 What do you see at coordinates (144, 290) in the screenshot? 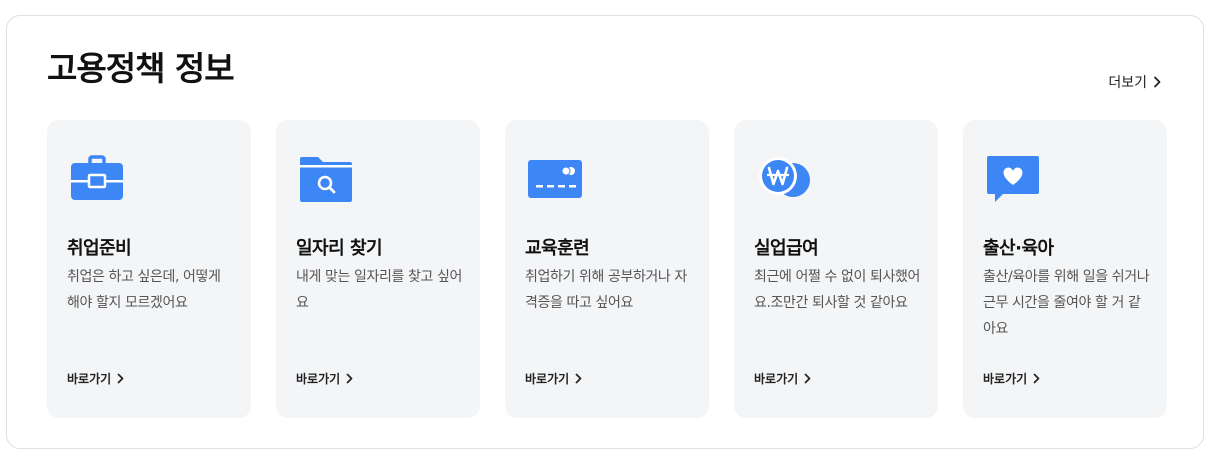
I see `card-description: 취업은 하고 싶은데, 어떻게 해야 할지 모르겠어요` at bounding box center [144, 290].